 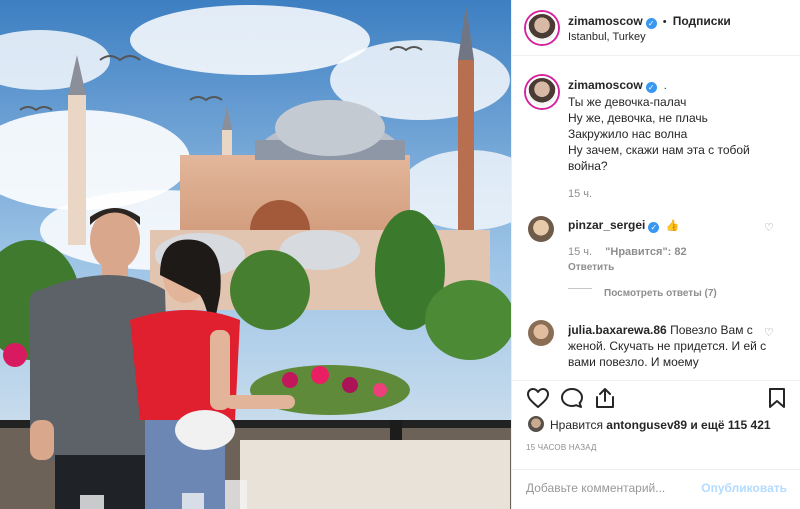 I want to click on comment-username: julia.baxarewa.86, so click(x=617, y=330).